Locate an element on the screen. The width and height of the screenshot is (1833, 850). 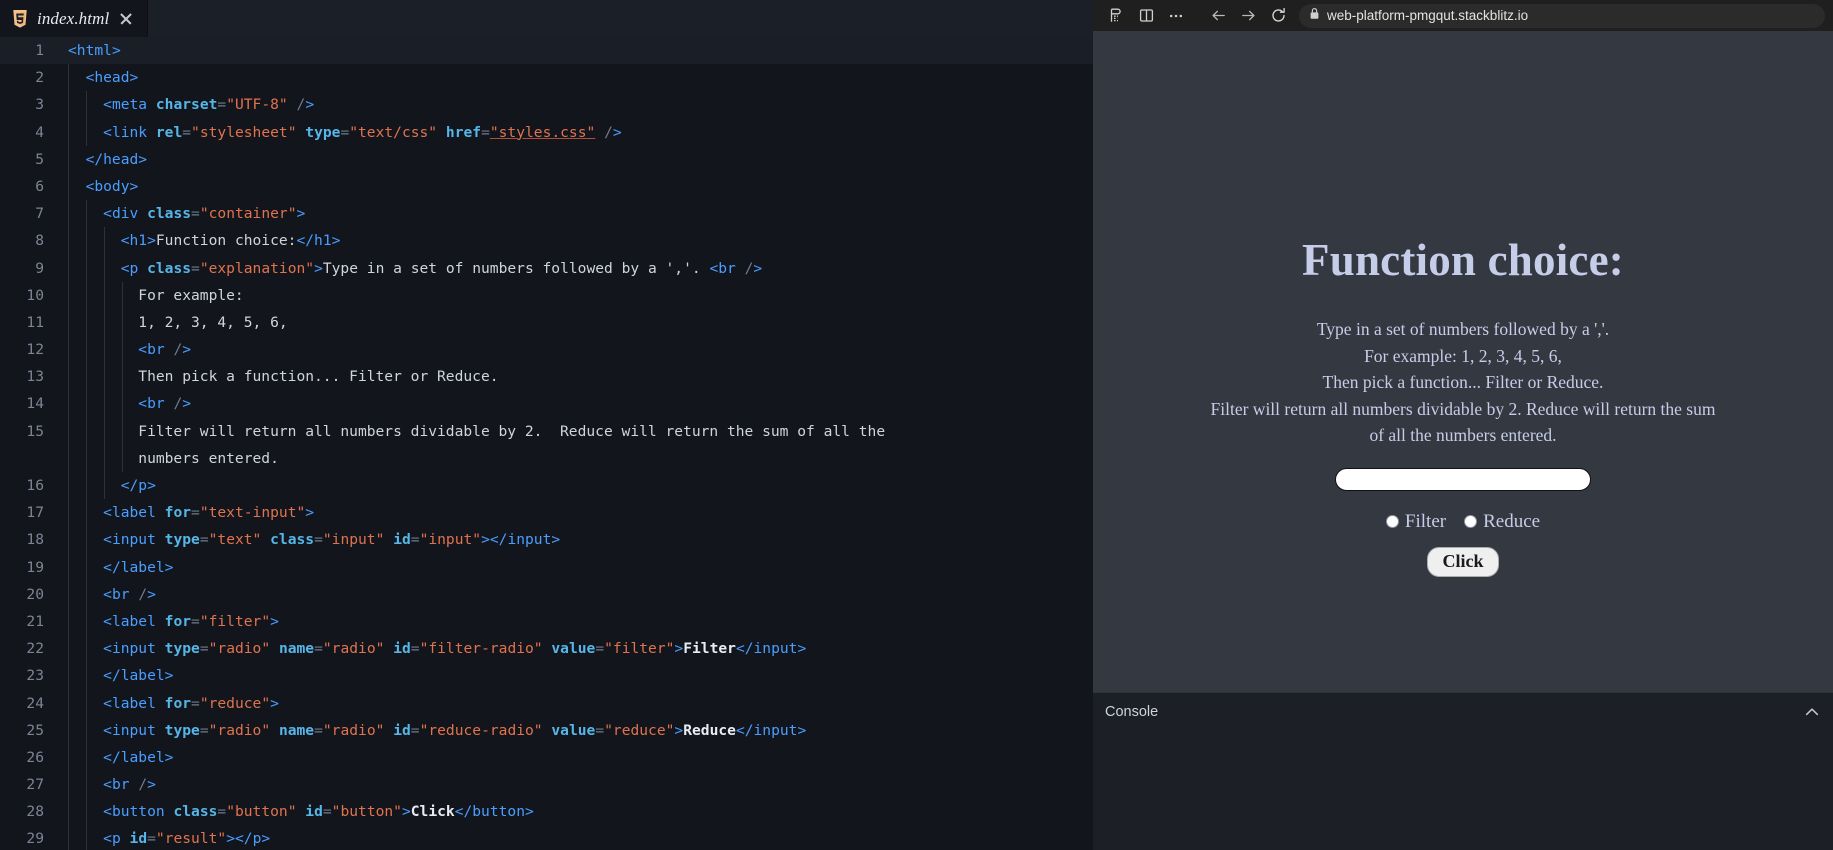
reduce-radio-label: Reduce is located at coordinates (1512, 521).